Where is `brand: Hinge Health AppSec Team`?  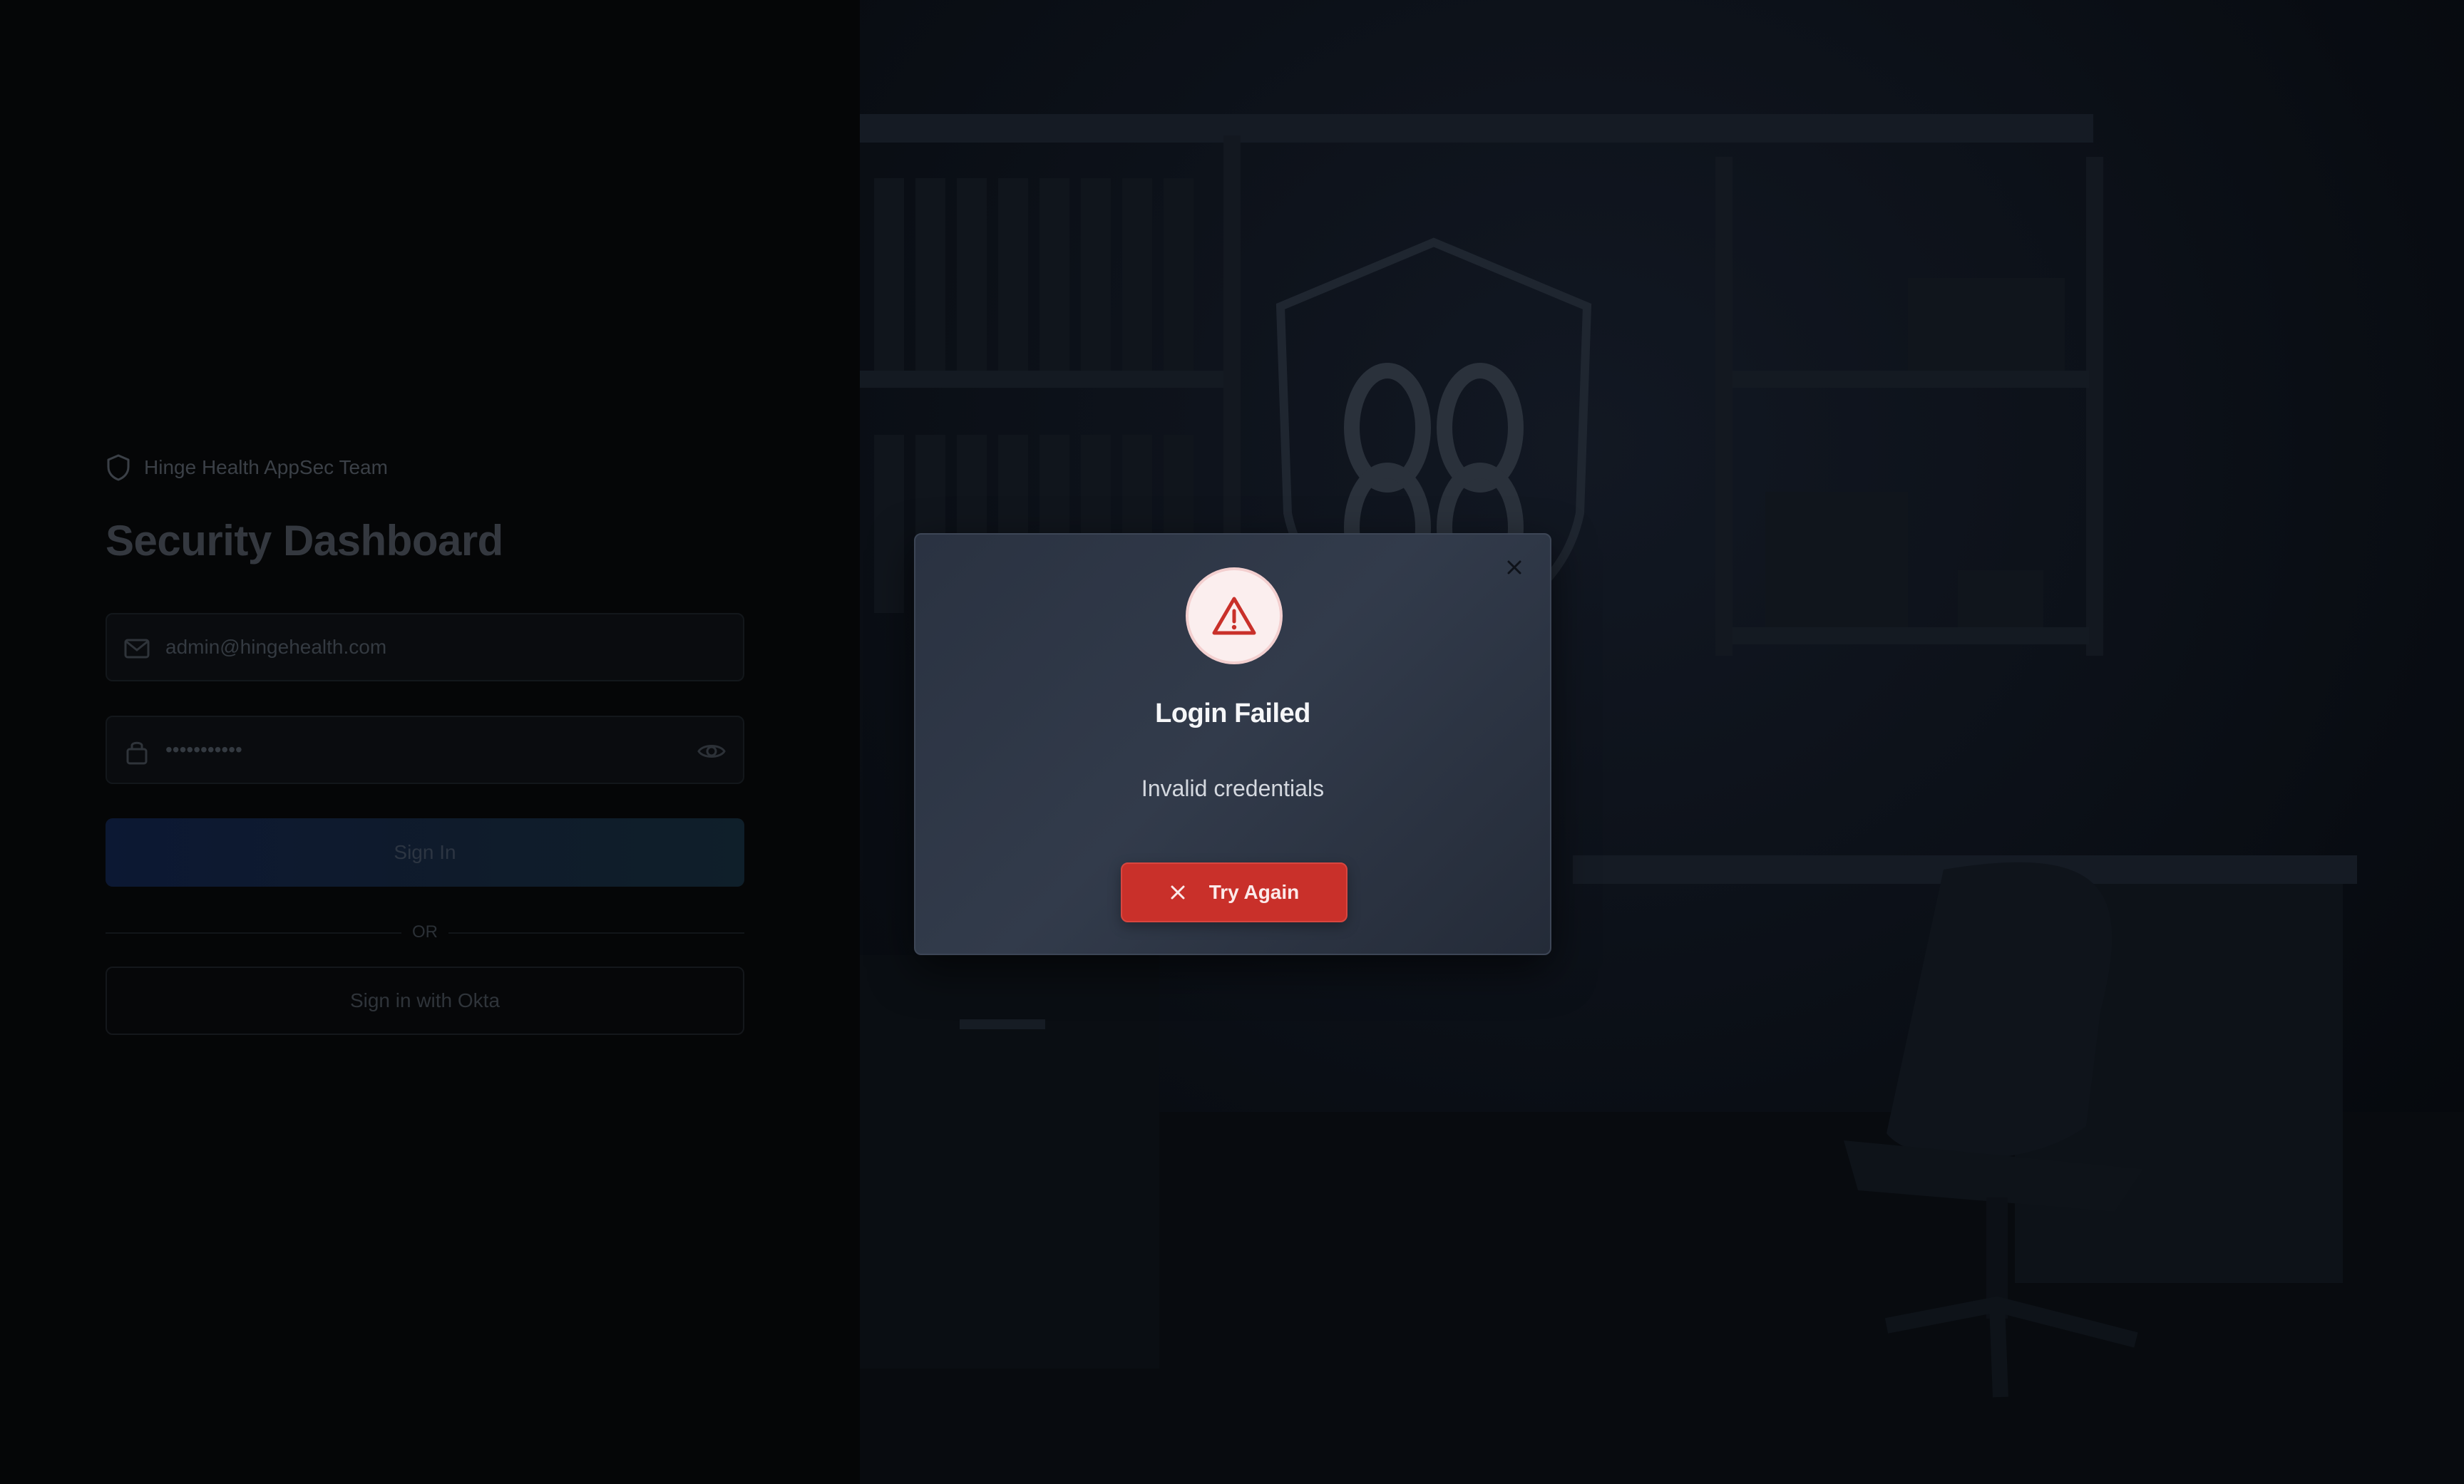
brand: Hinge Health AppSec Team is located at coordinates (247, 468).